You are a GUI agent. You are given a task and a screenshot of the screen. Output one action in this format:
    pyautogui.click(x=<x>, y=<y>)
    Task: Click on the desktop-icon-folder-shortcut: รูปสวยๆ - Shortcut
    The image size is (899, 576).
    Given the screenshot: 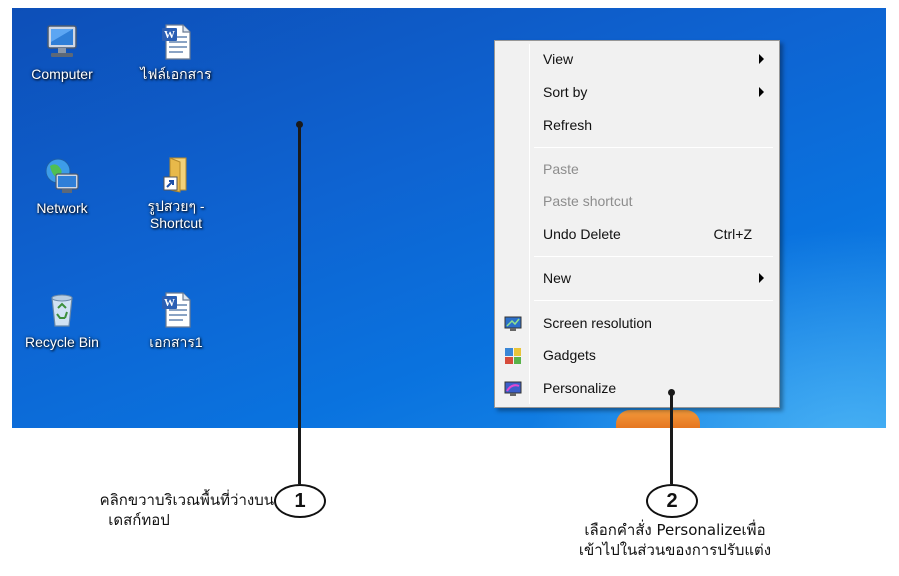 What is the action you would take?
    pyautogui.click(x=176, y=193)
    